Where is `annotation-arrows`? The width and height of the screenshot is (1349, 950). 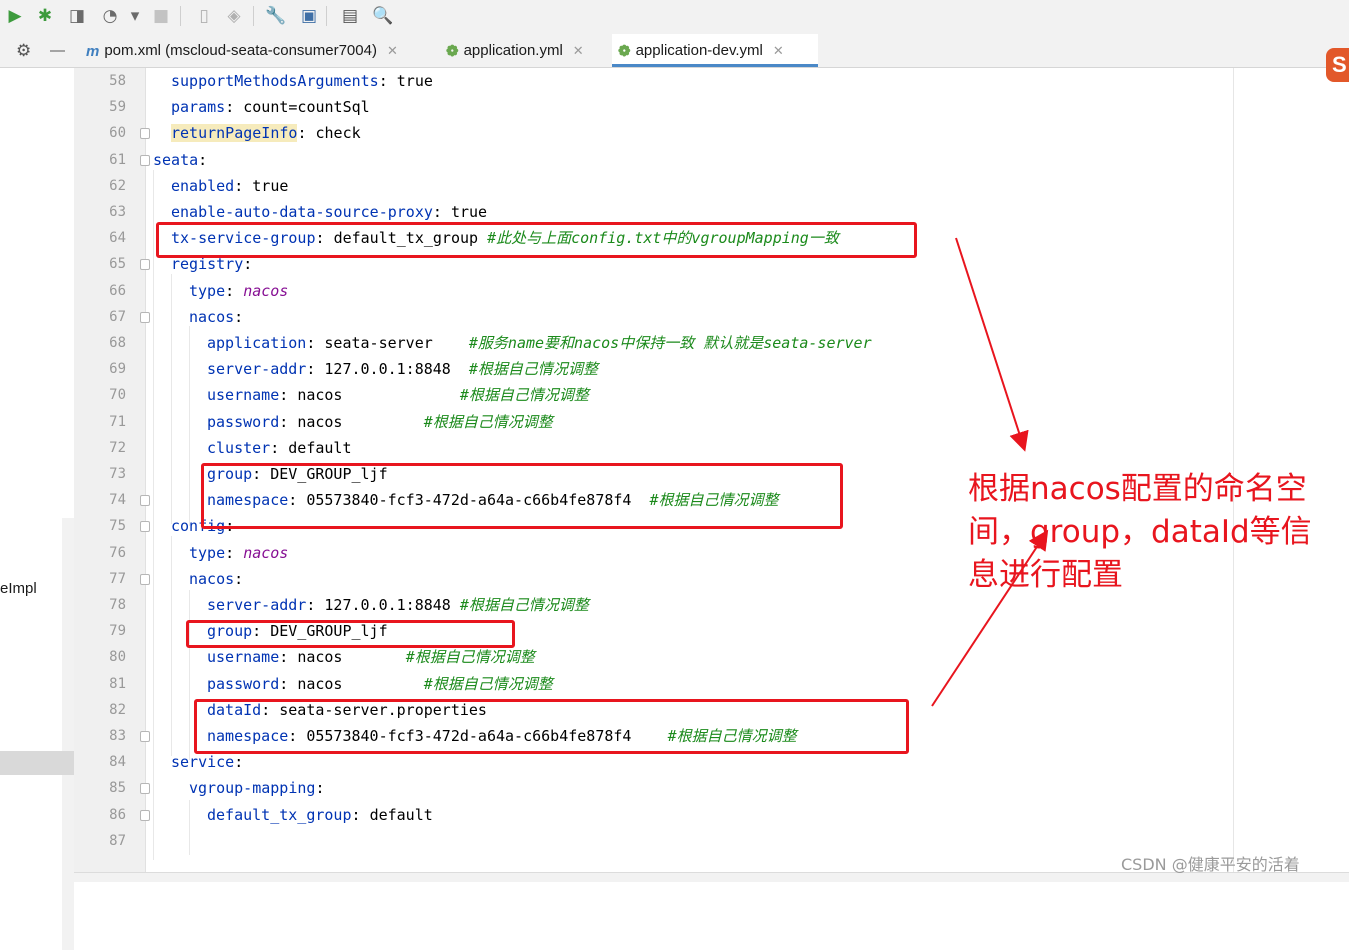
annotation-arrows is located at coordinates (990, 472).